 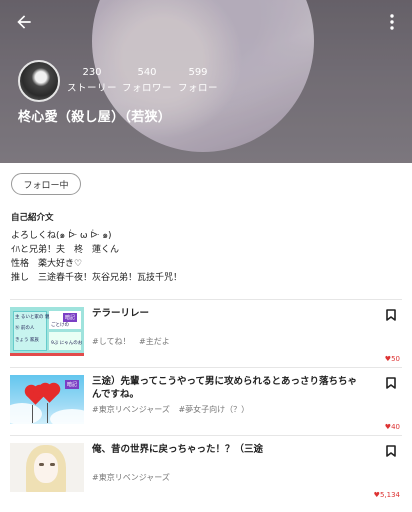 I want to click on stat-value: 599, so click(x=198, y=72).